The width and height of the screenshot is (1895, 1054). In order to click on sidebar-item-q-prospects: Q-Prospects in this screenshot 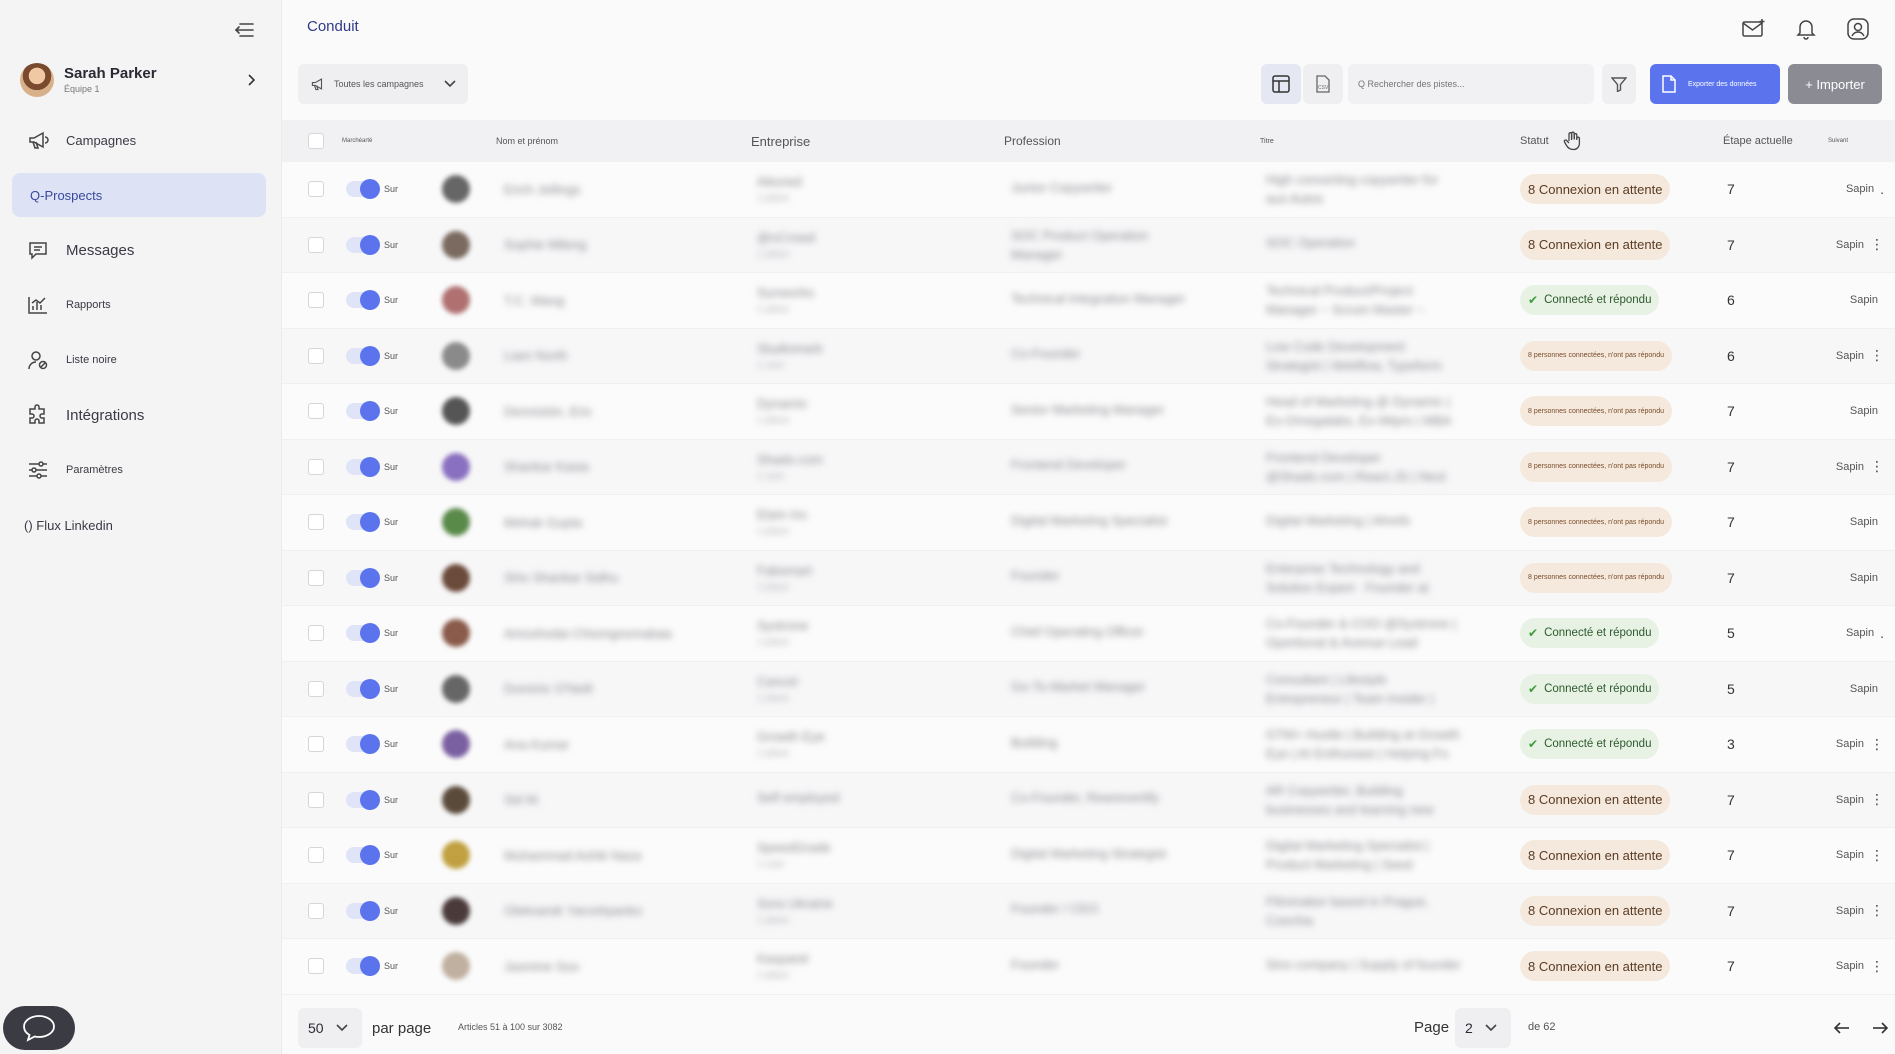, I will do `click(139, 195)`.